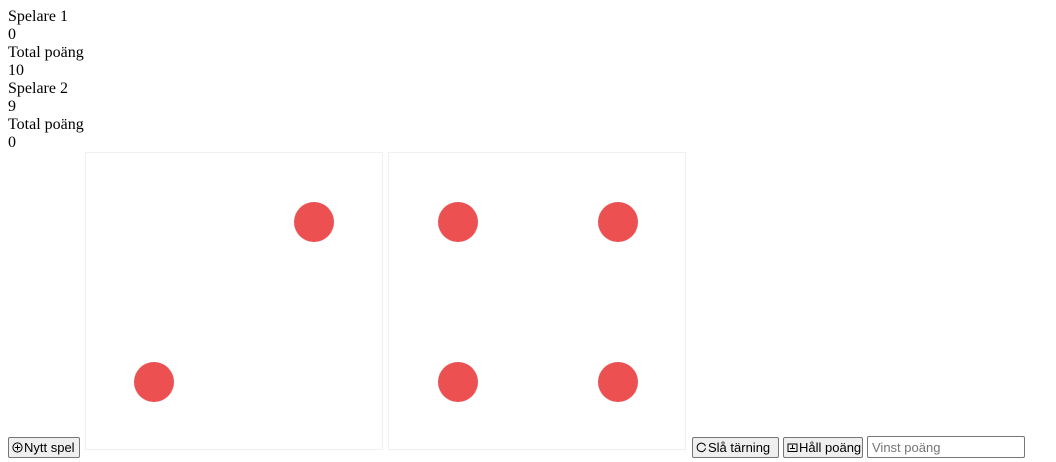 The width and height of the screenshot is (1056, 462). I want to click on player-1-current-score: 0, so click(12, 34).